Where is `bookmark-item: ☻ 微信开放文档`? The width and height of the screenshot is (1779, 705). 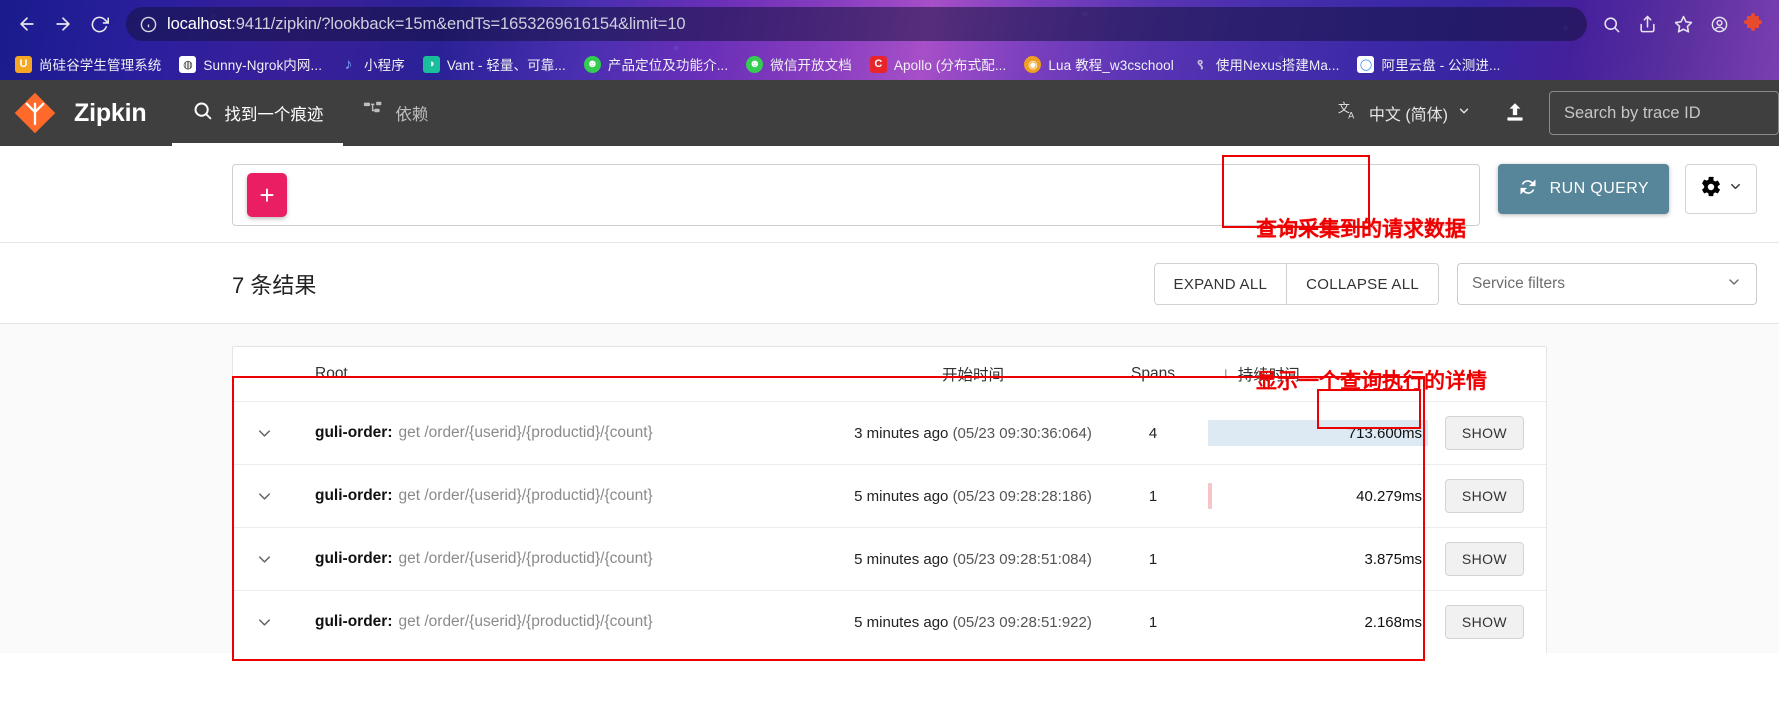
bookmark-item: ☻ 微信开放文档 is located at coordinates (799, 64).